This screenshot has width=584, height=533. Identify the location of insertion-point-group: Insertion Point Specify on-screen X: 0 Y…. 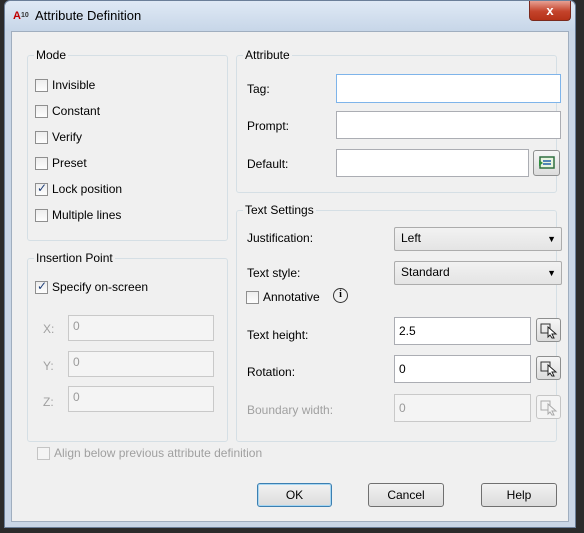
(127, 346).